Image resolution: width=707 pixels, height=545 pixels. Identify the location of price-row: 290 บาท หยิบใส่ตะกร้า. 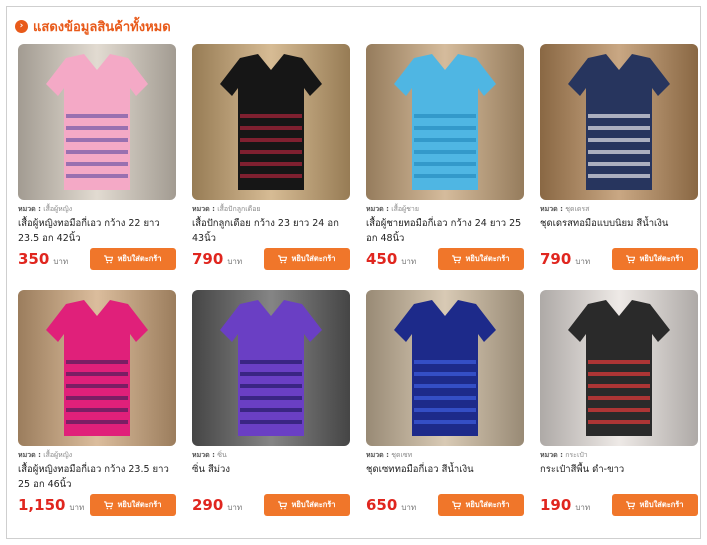
(271, 505).